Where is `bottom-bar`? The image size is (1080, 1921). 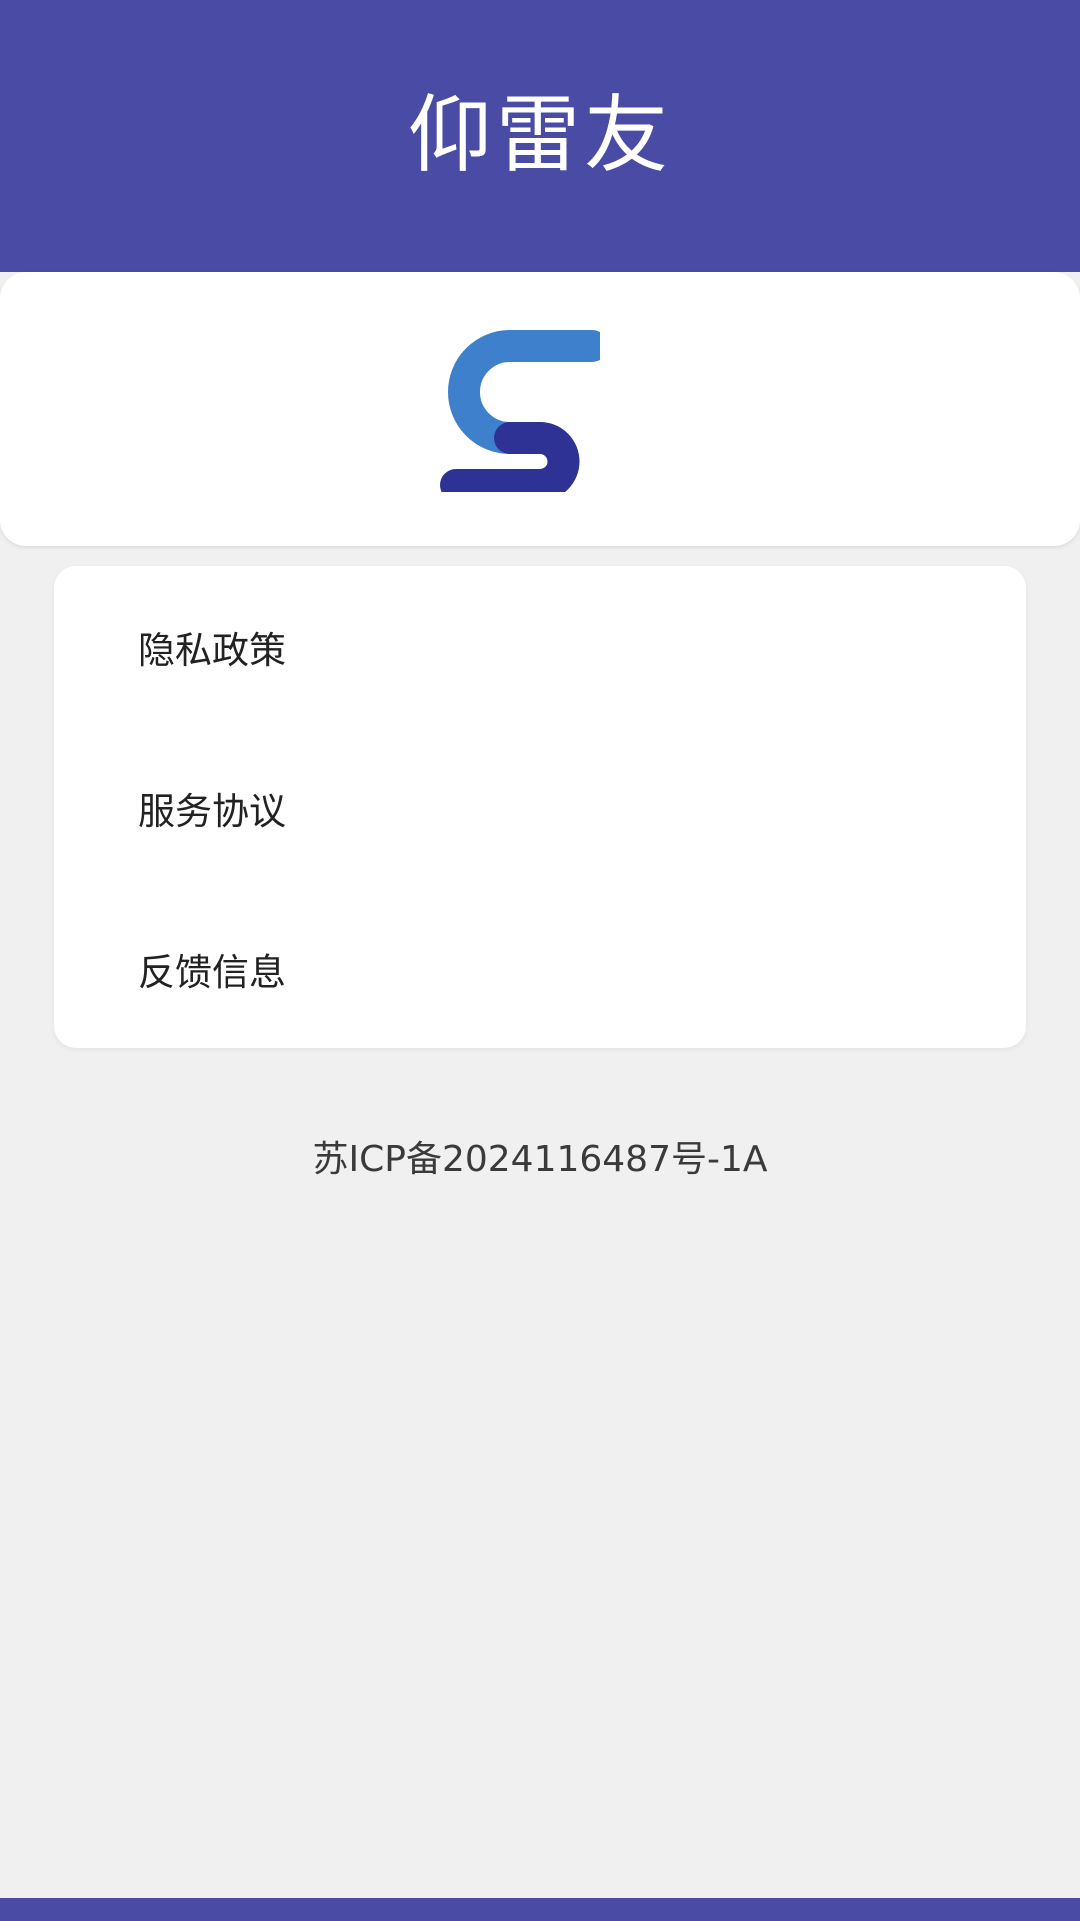
bottom-bar is located at coordinates (540, 1909).